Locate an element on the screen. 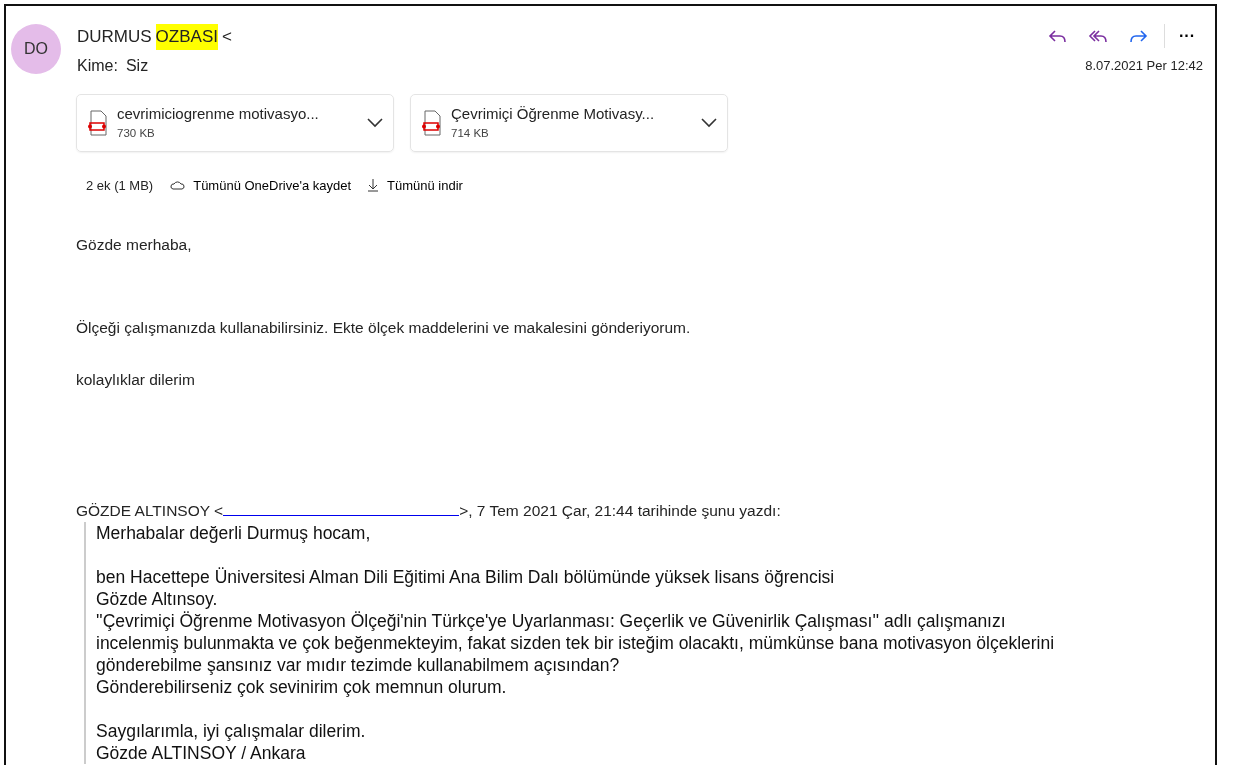 Image resolution: width=1236 pixels, height=765 pixels. quote-header: >, 7 Tem 2021 Çar, 21:44 tarihinde şunu yazdı: is located at coordinates (620, 510).